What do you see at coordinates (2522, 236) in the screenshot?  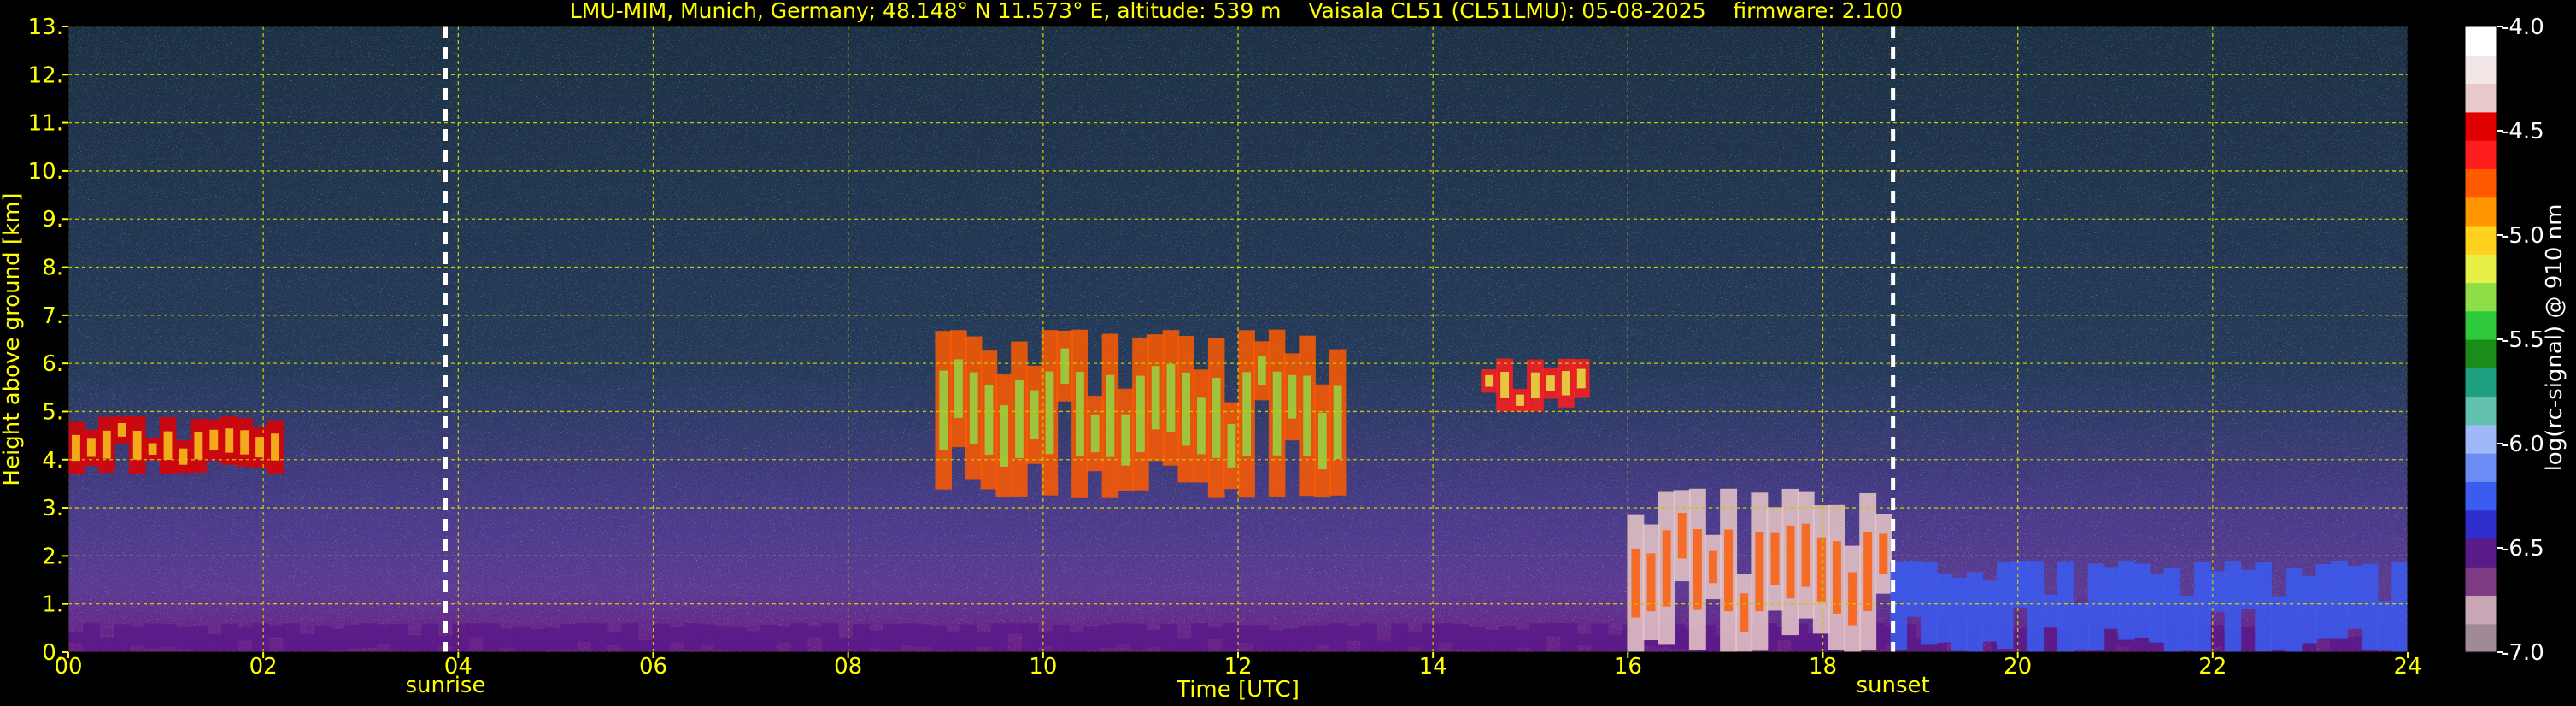 I see `colorbar-tick-label: -5.0` at bounding box center [2522, 236].